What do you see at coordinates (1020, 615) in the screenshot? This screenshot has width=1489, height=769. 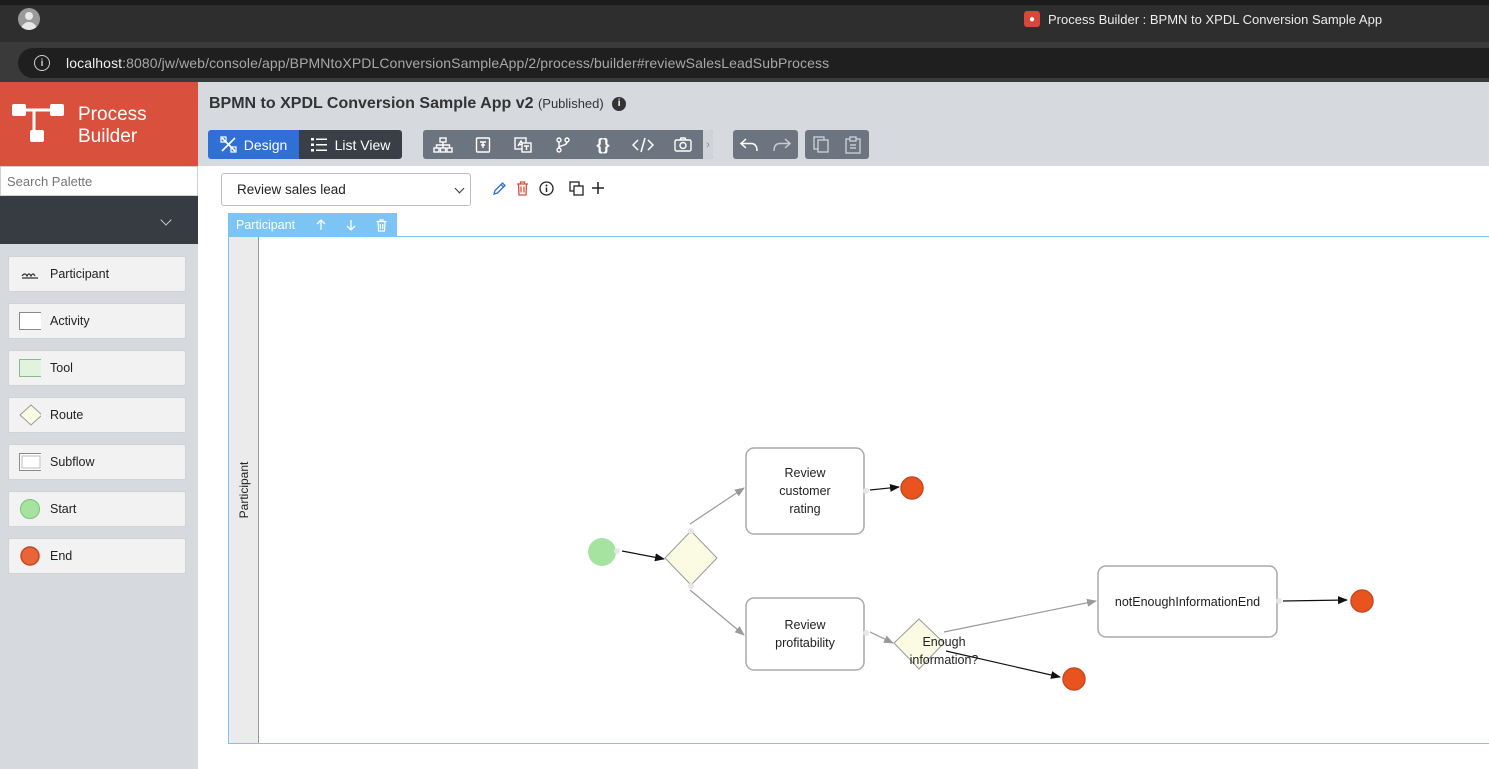 I see `transition-decision-to-notenough` at bounding box center [1020, 615].